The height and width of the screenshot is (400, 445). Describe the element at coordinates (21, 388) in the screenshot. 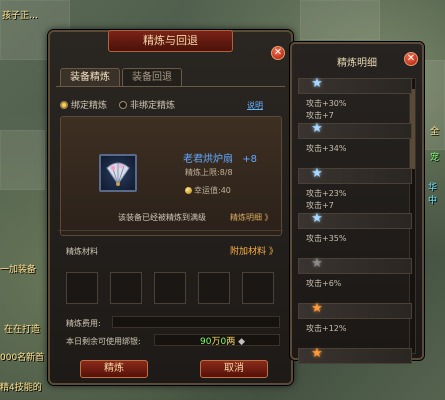

I see `world-chat-text: 精4技能的` at that location.